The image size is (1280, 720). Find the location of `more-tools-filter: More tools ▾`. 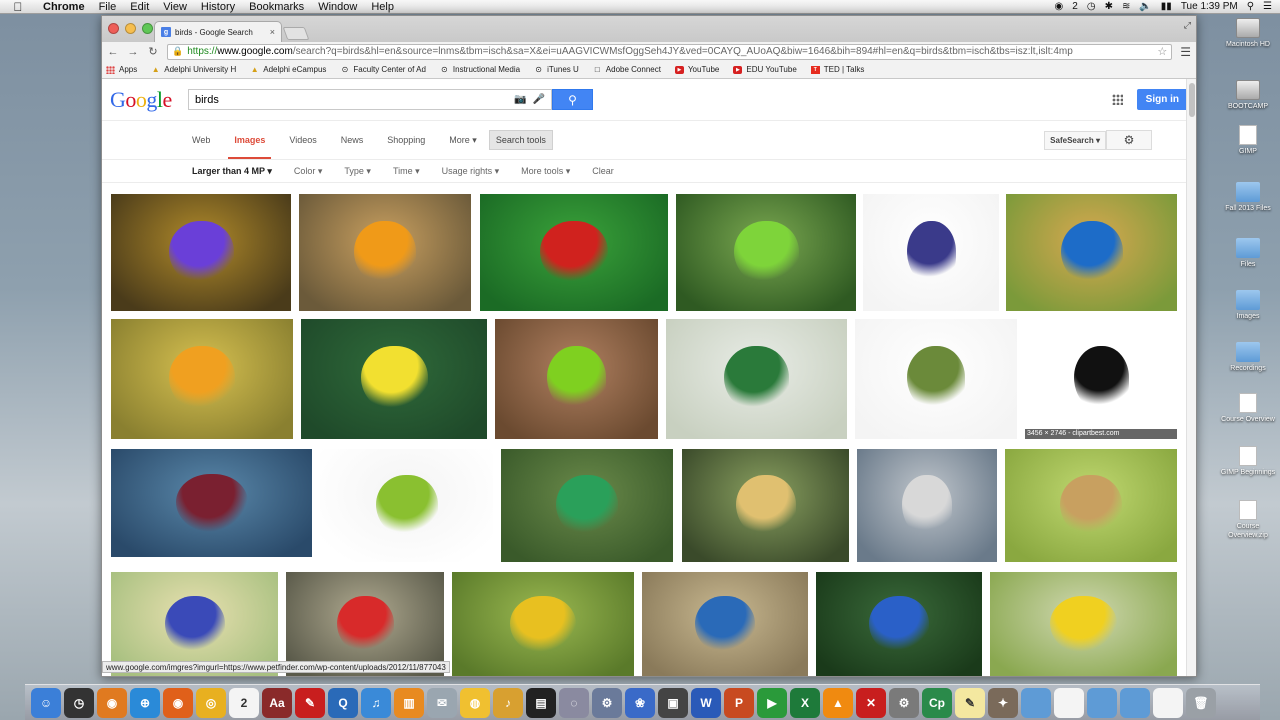

more-tools-filter: More tools ▾ is located at coordinates (545, 171).